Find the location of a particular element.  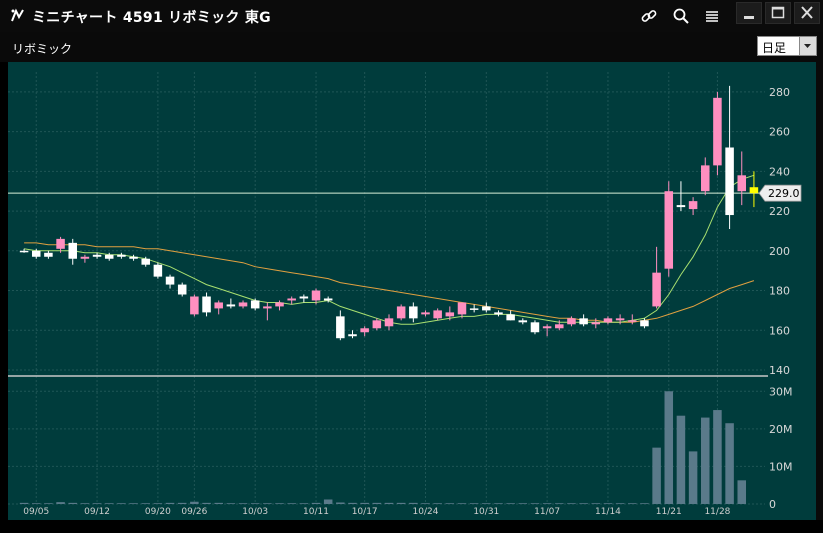

close-button is located at coordinates (807, 13).